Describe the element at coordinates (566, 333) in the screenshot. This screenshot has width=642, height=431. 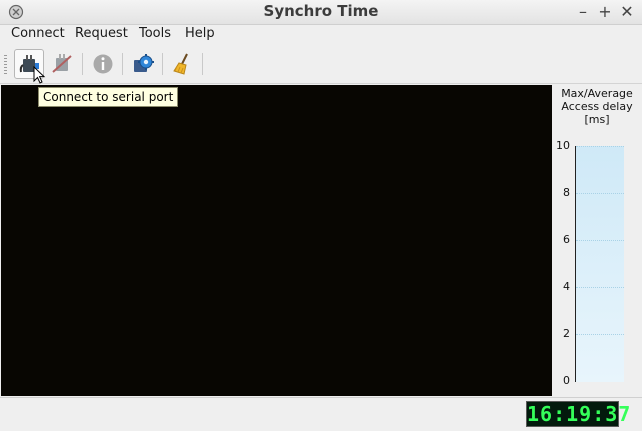
I see `gauge-tick: 2` at that location.